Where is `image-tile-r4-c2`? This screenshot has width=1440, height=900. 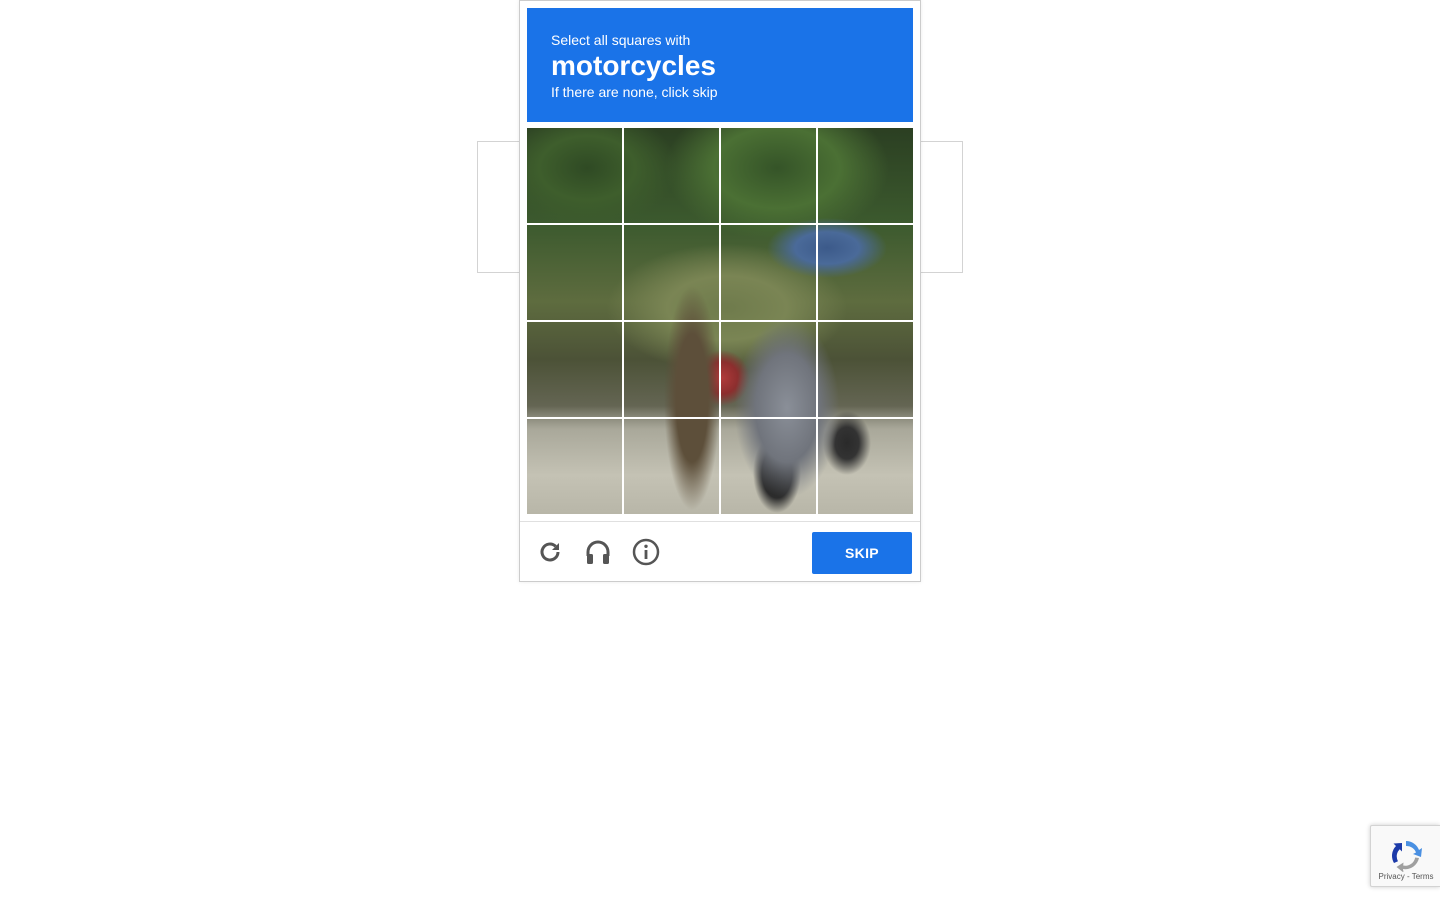 image-tile-r4-c2 is located at coordinates (671, 466).